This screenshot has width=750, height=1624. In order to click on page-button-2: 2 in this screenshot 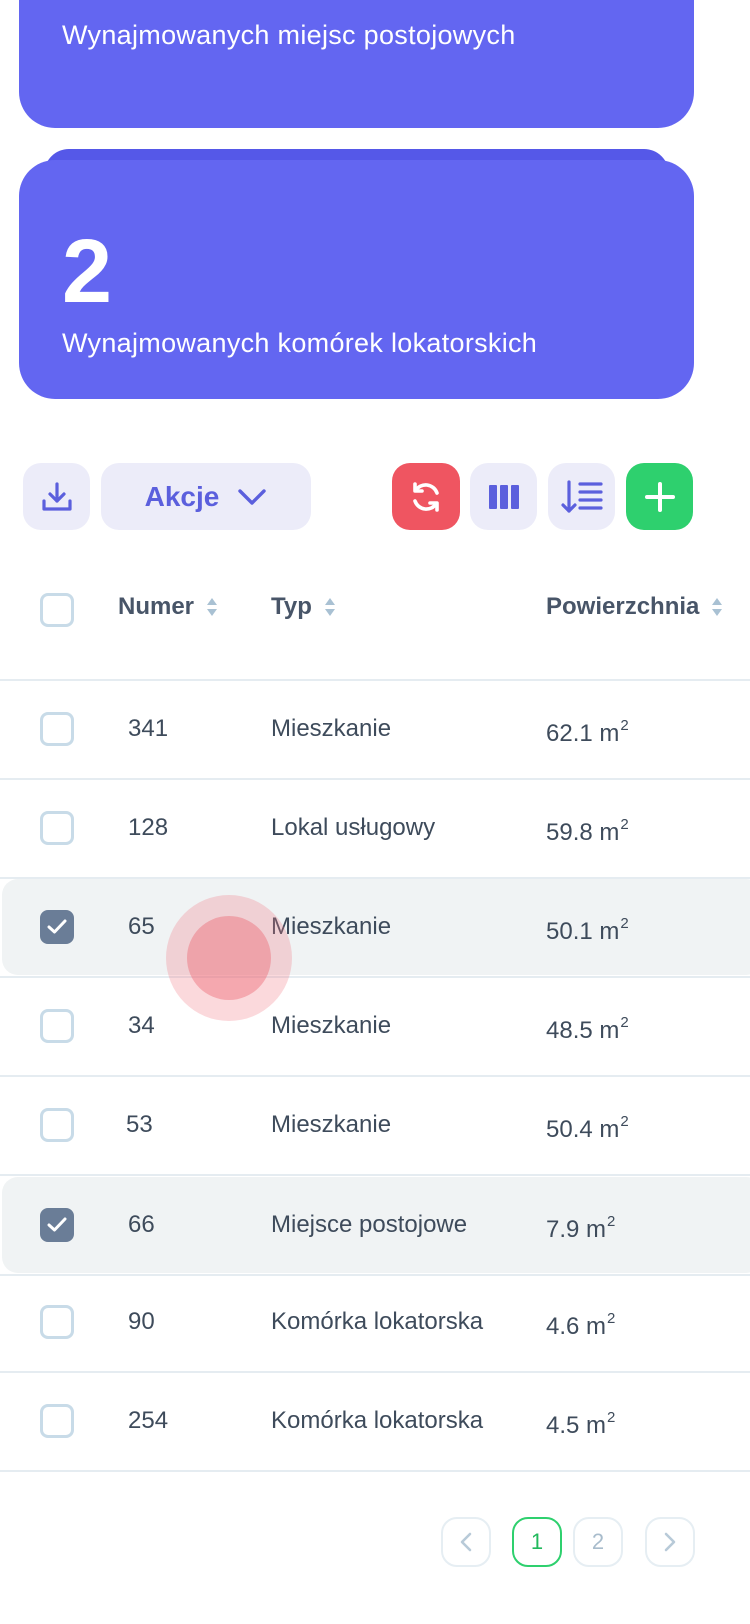, I will do `click(598, 1542)`.